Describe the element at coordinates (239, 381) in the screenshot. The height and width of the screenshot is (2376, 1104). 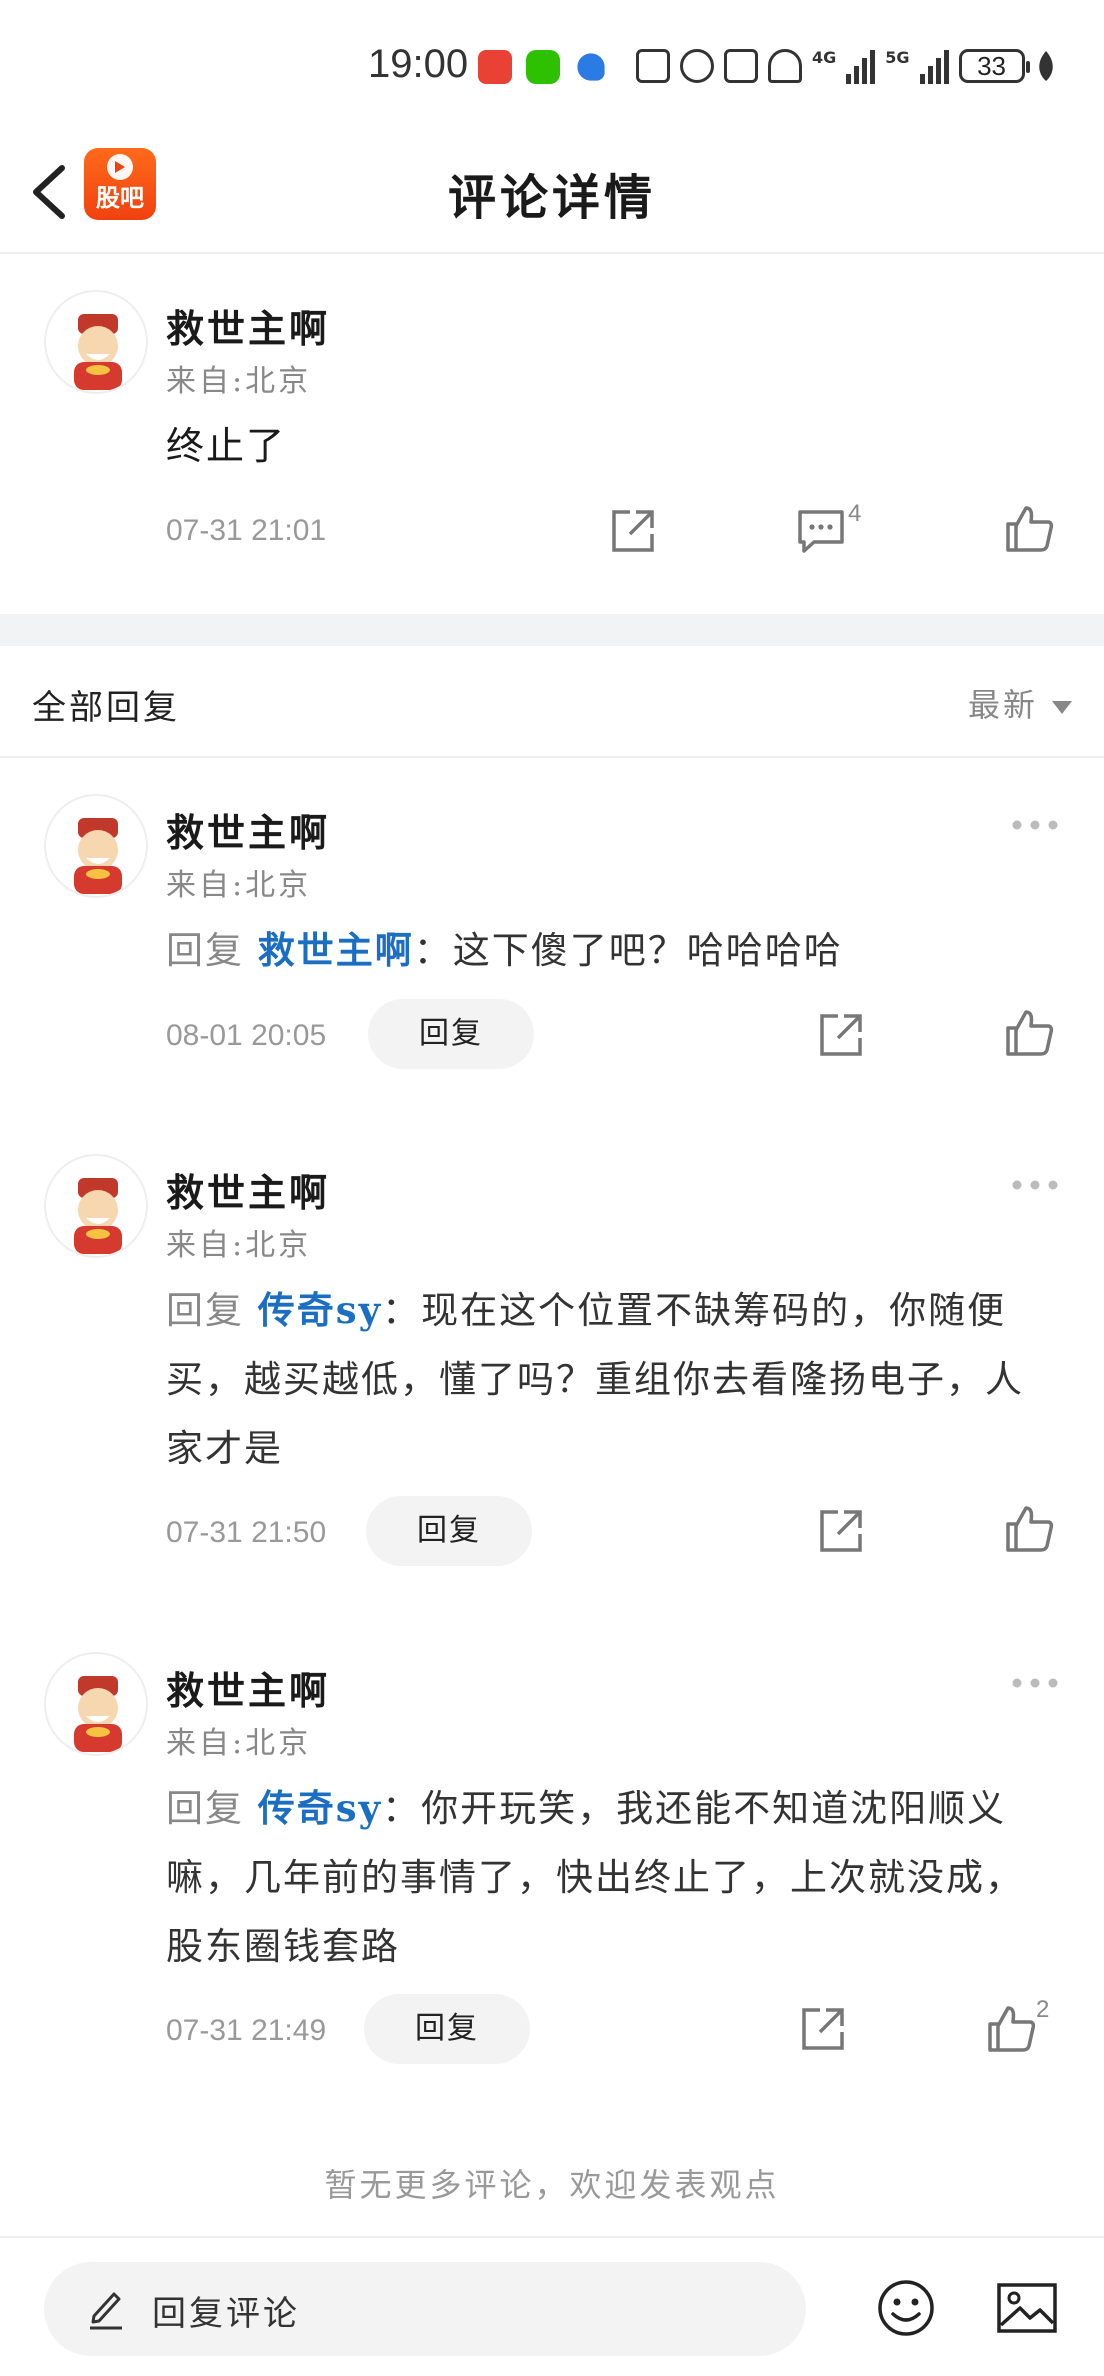
I see `post-location: 来自:北京` at that location.